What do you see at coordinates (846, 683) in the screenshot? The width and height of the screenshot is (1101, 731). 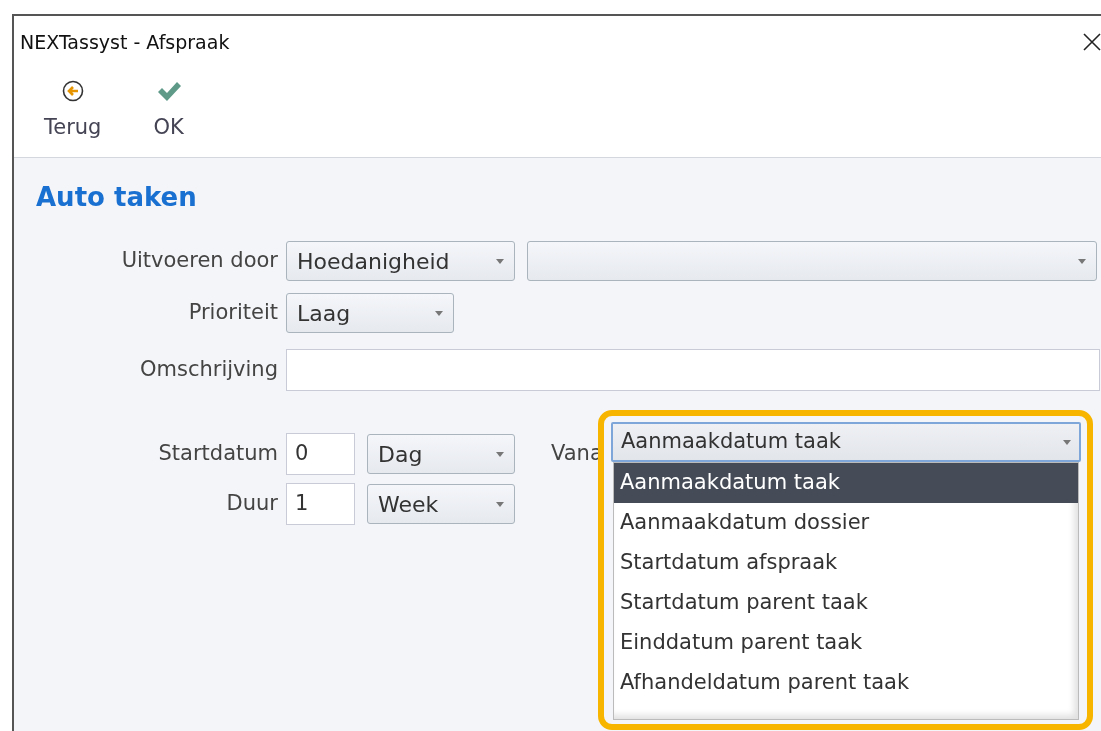 I see `dropdown-option: Afhandeldatum parent taak` at bounding box center [846, 683].